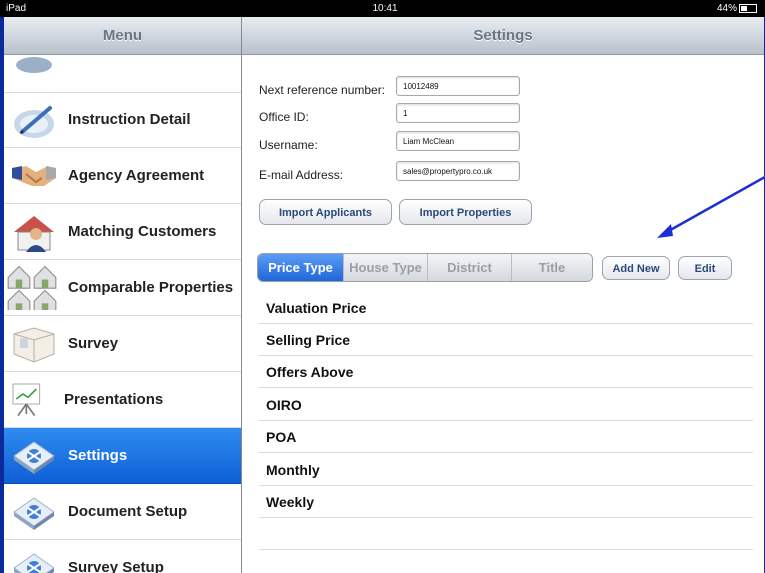 This screenshot has height=573, width=765. I want to click on carrier-label: iPad, so click(16, 8).